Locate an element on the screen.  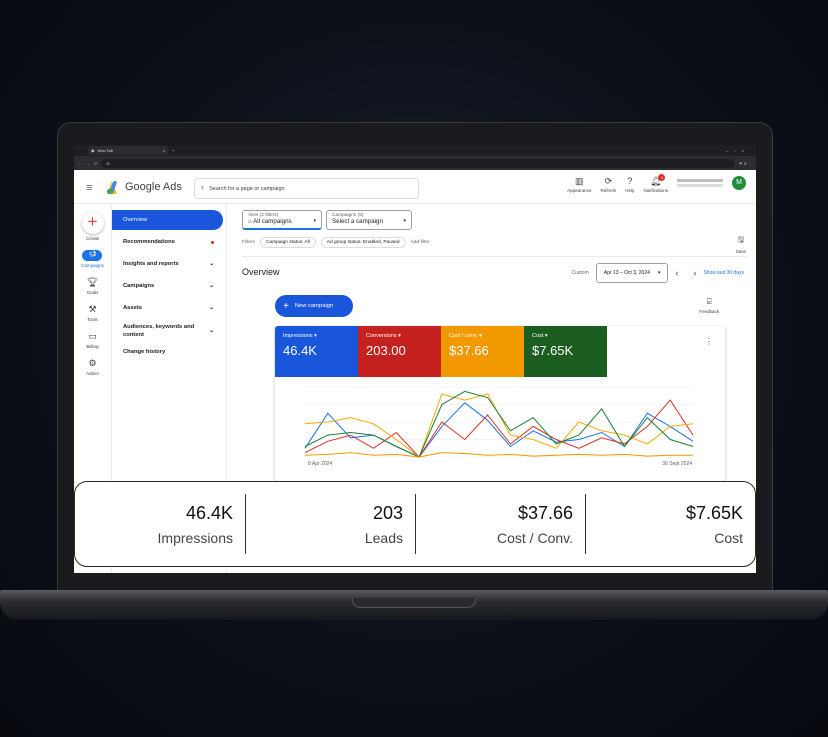
trophy-icon: 🏆︎ is located at coordinates (92, 282).